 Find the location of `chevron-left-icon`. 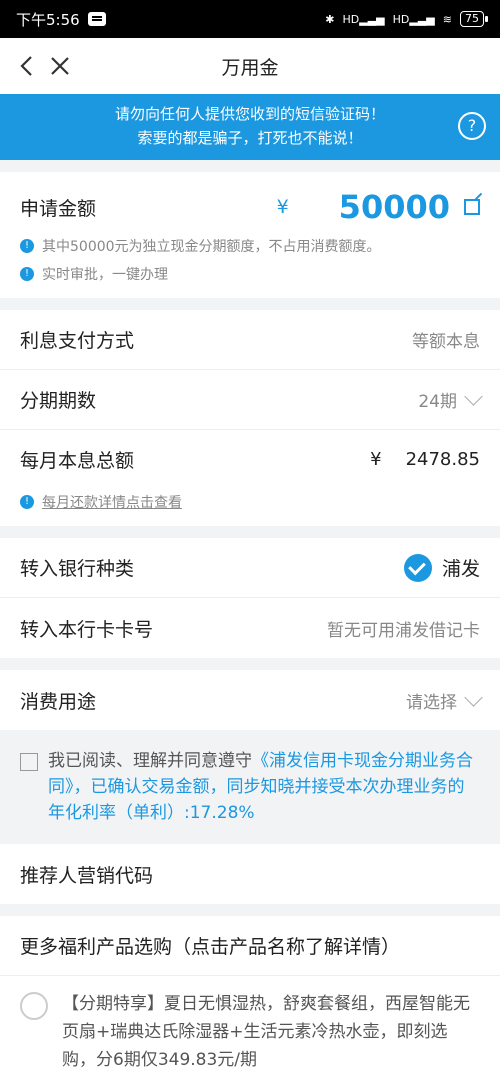

chevron-left-icon is located at coordinates (26, 66).